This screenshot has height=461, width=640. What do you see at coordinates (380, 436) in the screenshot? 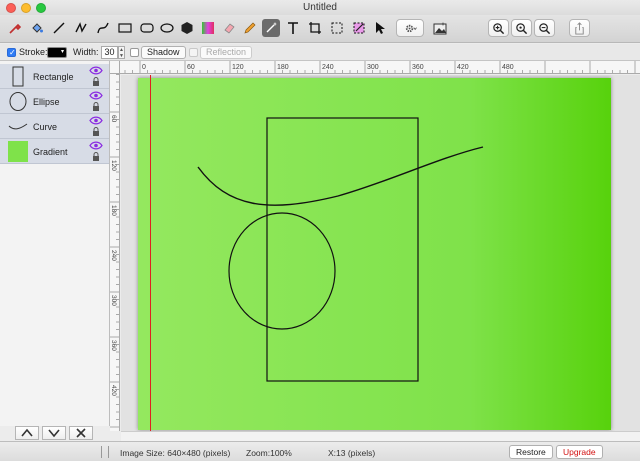
I see `horizontal-scrollbar` at bounding box center [380, 436].